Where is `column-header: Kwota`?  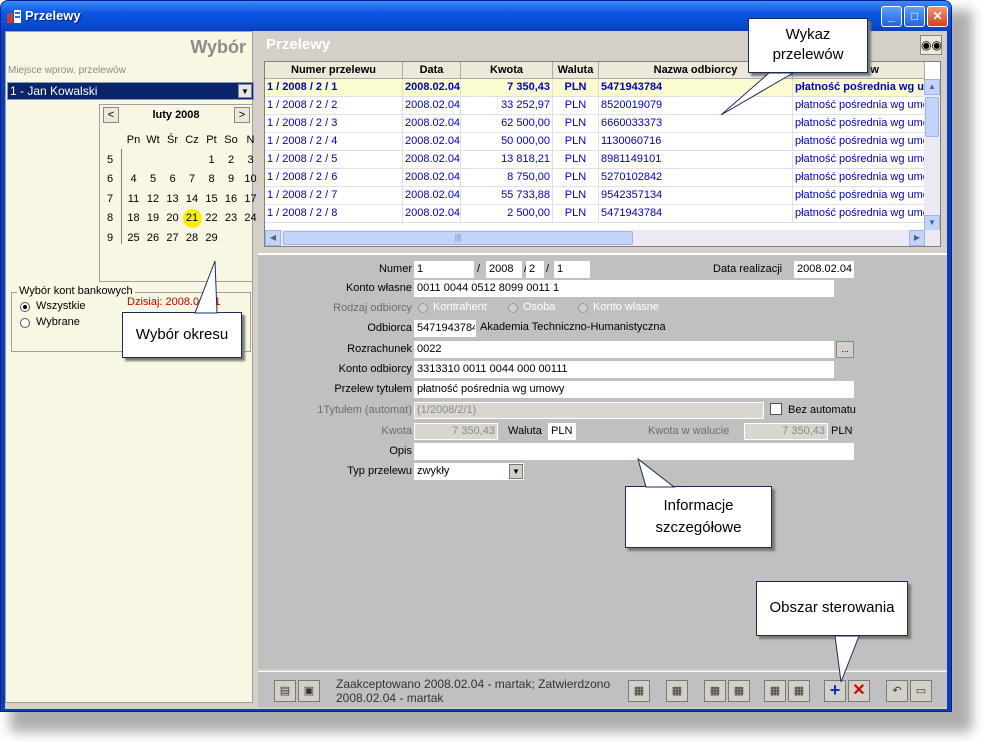
column-header: Kwota is located at coordinates (507, 70).